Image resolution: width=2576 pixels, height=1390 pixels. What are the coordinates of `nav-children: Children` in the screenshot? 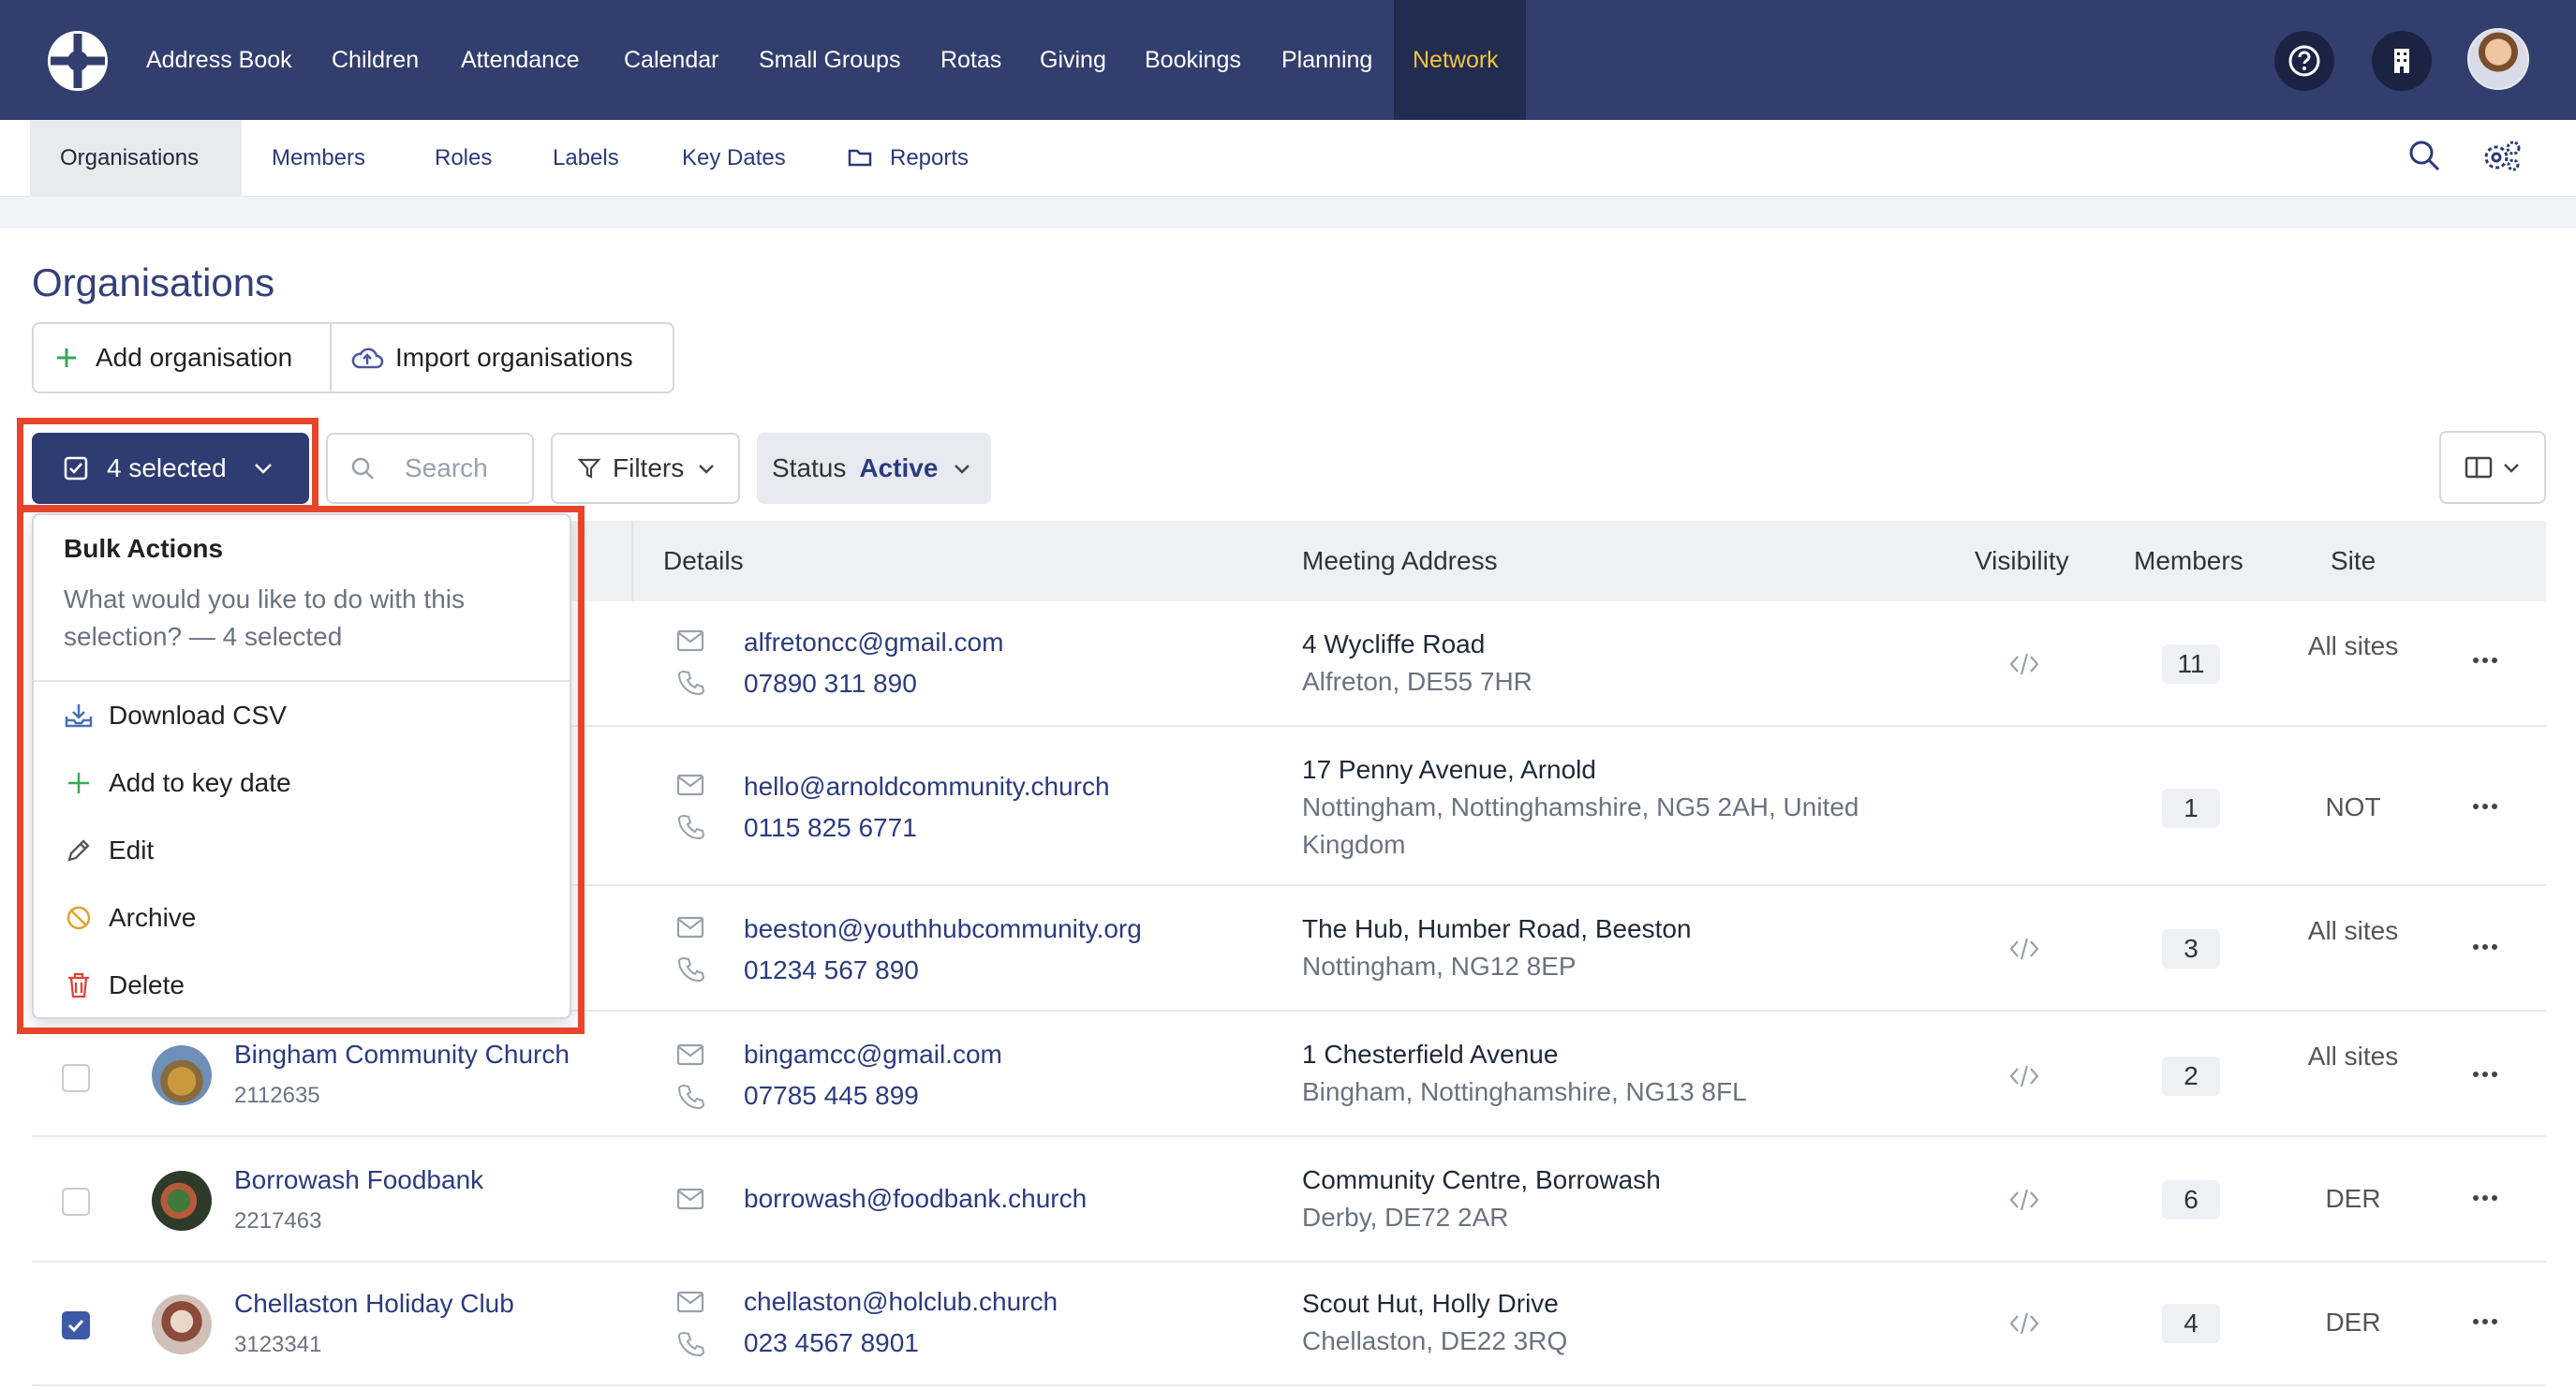 It's located at (375, 60).